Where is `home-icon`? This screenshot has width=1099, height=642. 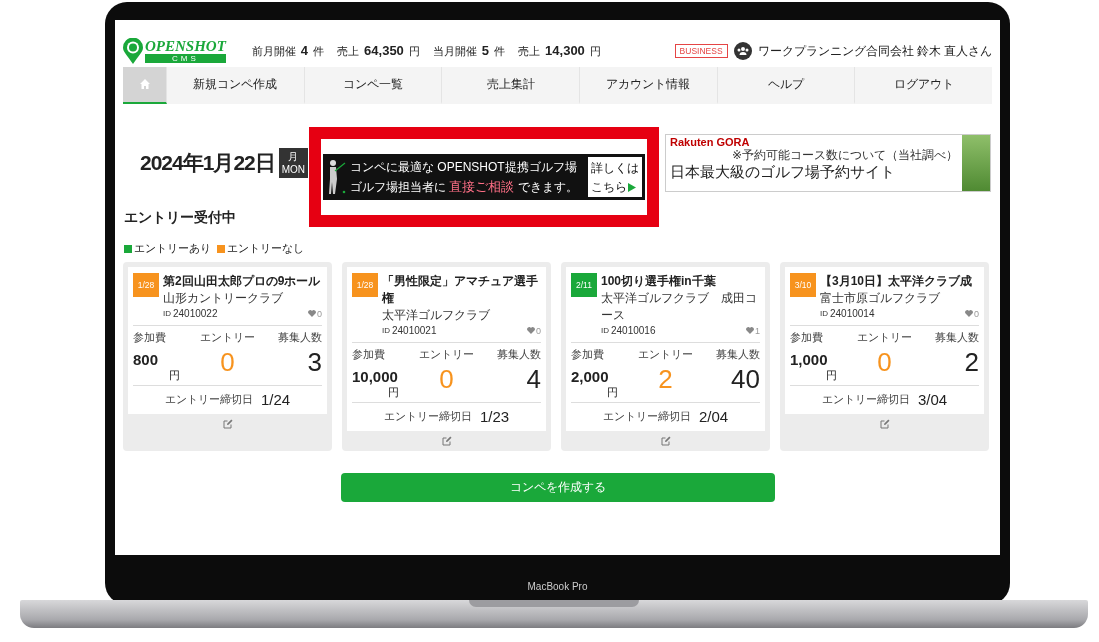
home-icon is located at coordinates (144, 83).